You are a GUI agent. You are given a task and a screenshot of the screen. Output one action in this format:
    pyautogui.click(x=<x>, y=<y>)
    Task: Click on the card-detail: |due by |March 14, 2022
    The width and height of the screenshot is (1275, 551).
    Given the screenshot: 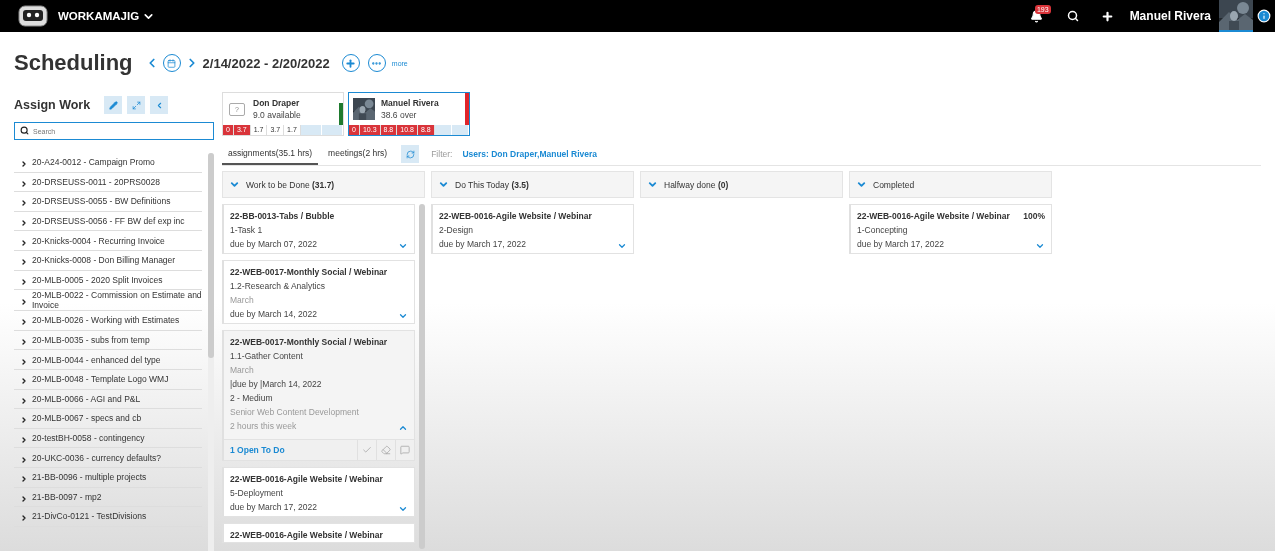 What is the action you would take?
    pyautogui.click(x=276, y=384)
    